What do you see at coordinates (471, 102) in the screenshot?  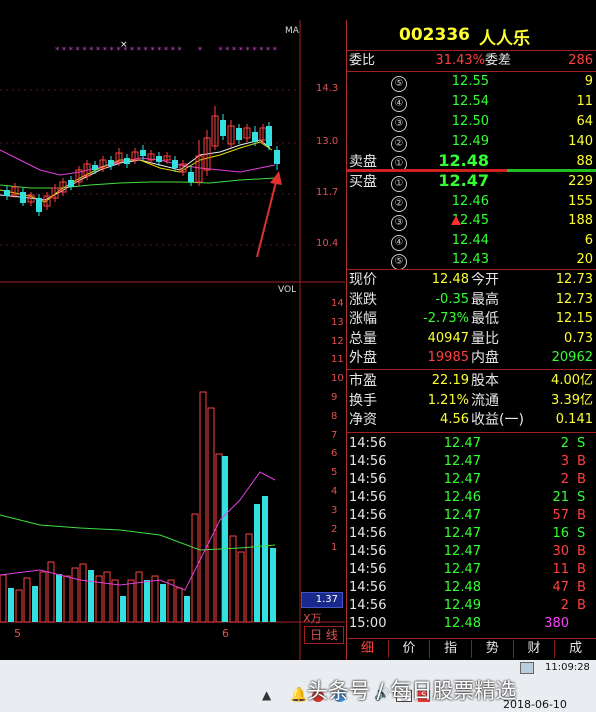 I see `order-book-row: ④ 12.54 11` at bounding box center [471, 102].